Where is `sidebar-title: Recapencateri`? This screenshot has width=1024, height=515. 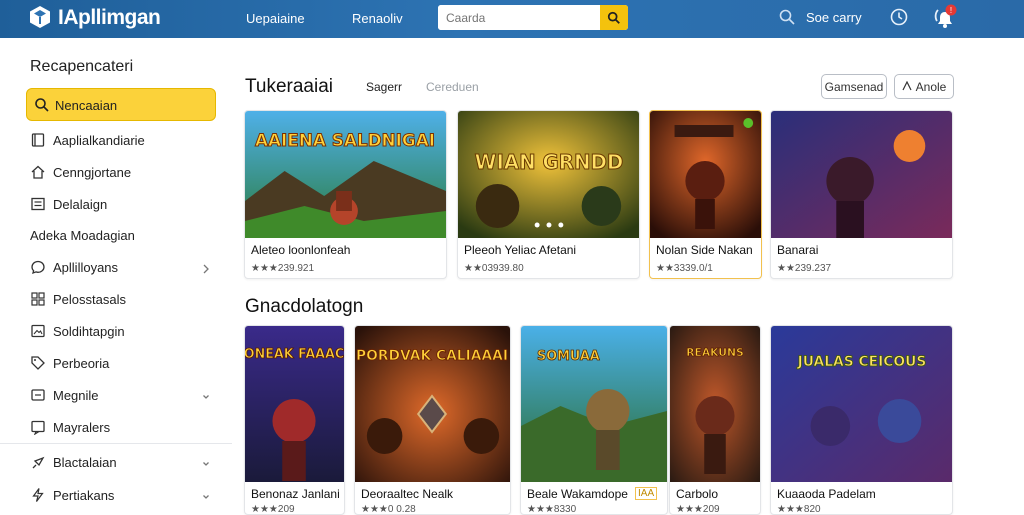
sidebar-title: Recapencateri is located at coordinates (82, 66).